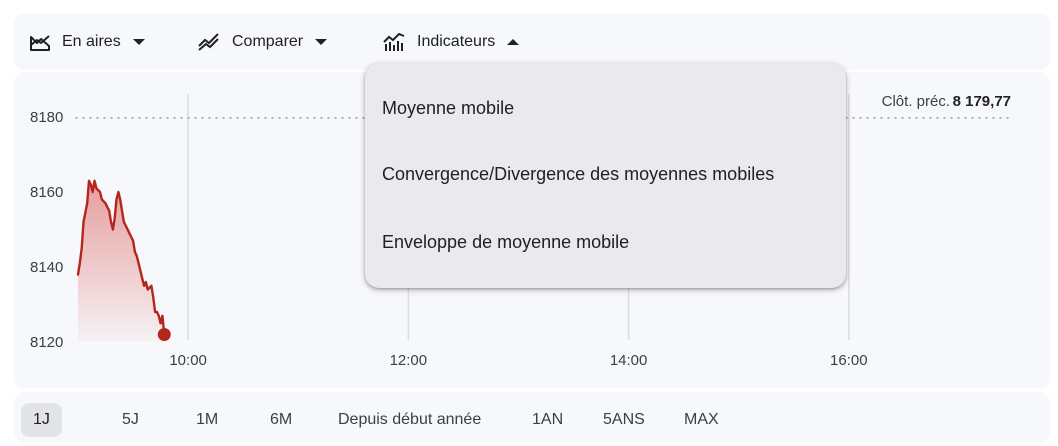 The height and width of the screenshot is (446, 1058). What do you see at coordinates (916, 101) in the screenshot?
I see `previous-close-label: Clôt. préc.` at bounding box center [916, 101].